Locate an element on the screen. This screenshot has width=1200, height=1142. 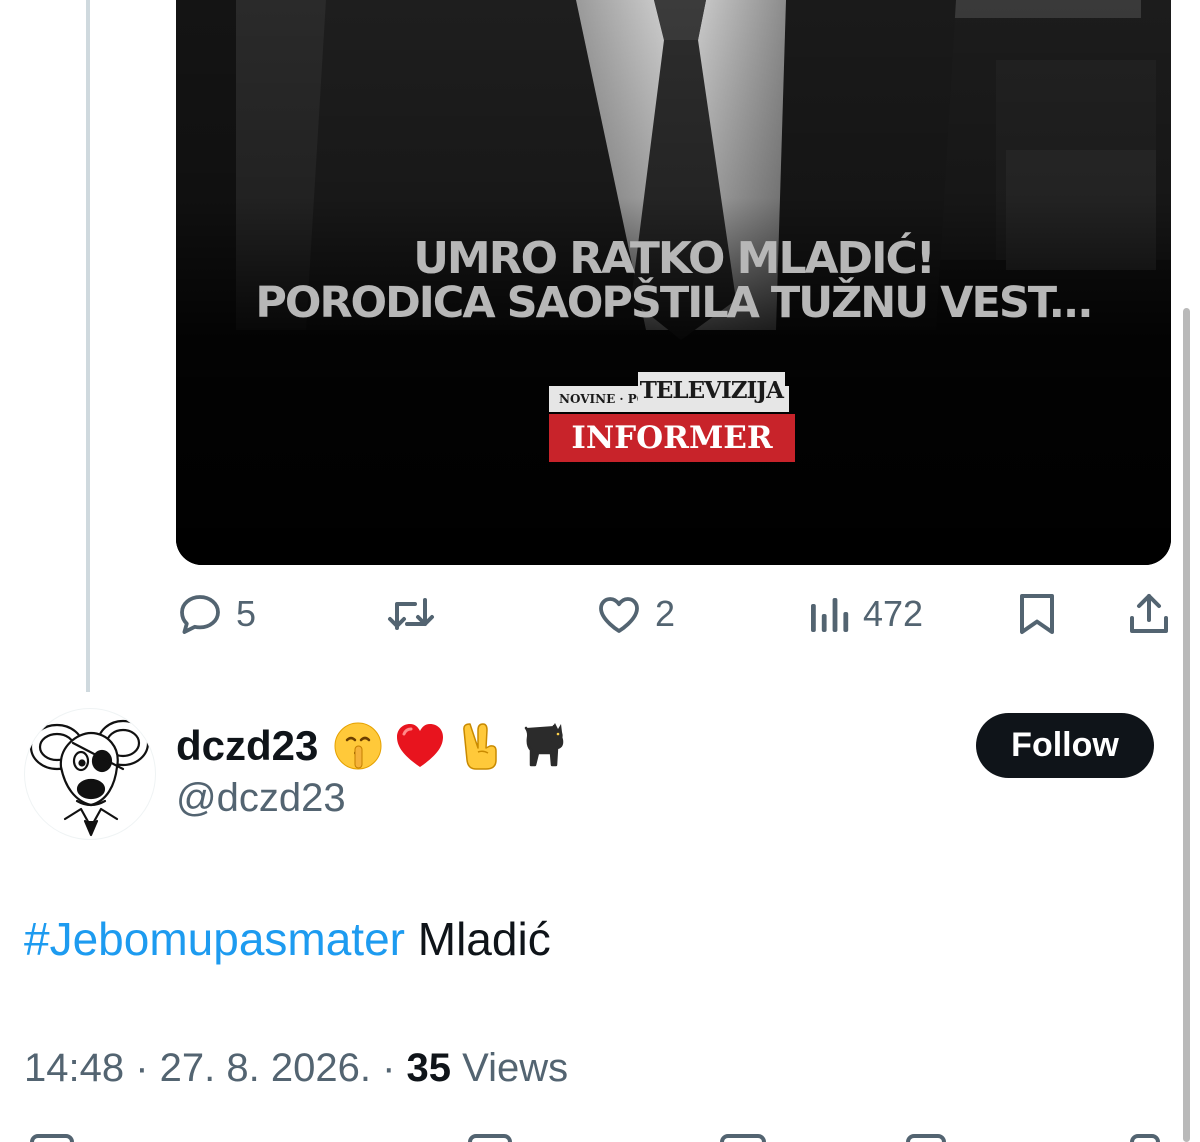
hashtag-link: #Jebomupasmater is located at coordinates (214, 939).